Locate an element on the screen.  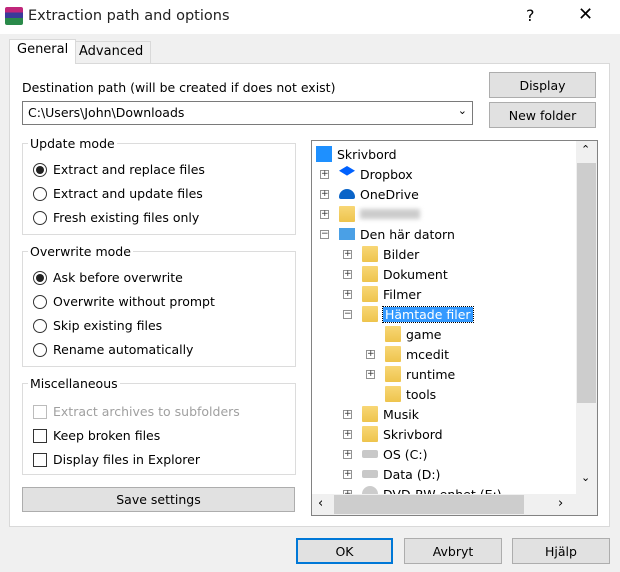
display-button: Display is located at coordinates (542, 85).